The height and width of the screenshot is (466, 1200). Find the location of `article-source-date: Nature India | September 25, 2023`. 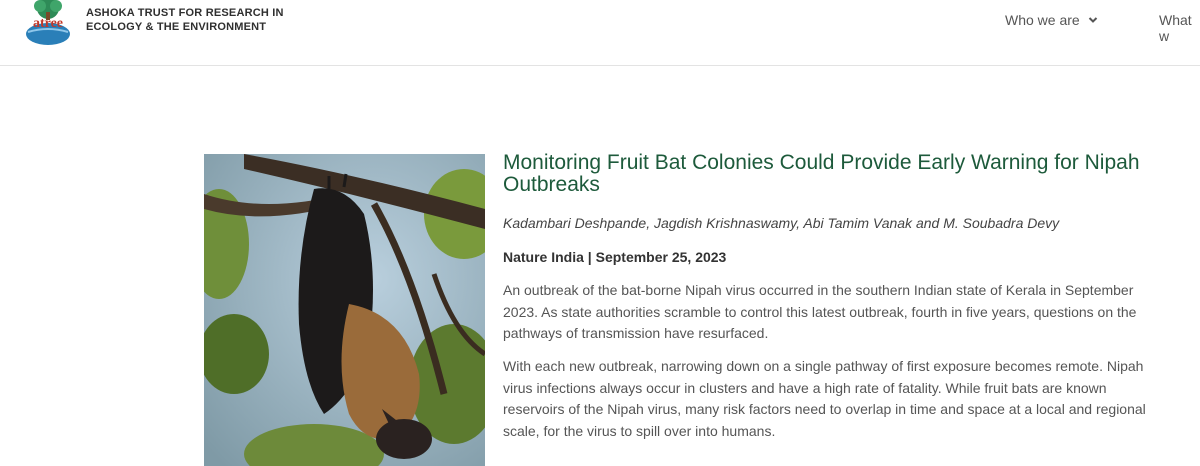

article-source-date: Nature India | September 25, 2023 is located at coordinates (615, 257).